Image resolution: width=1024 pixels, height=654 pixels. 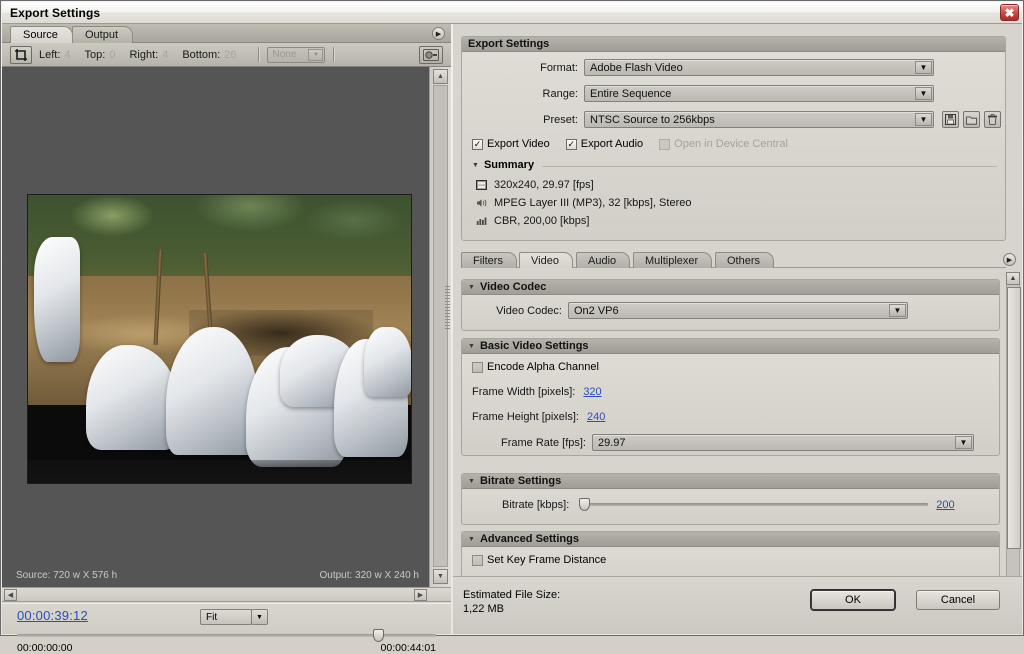 I want to click on preset-select: NTSC Source to 256kbps ▼, so click(x=759, y=119).